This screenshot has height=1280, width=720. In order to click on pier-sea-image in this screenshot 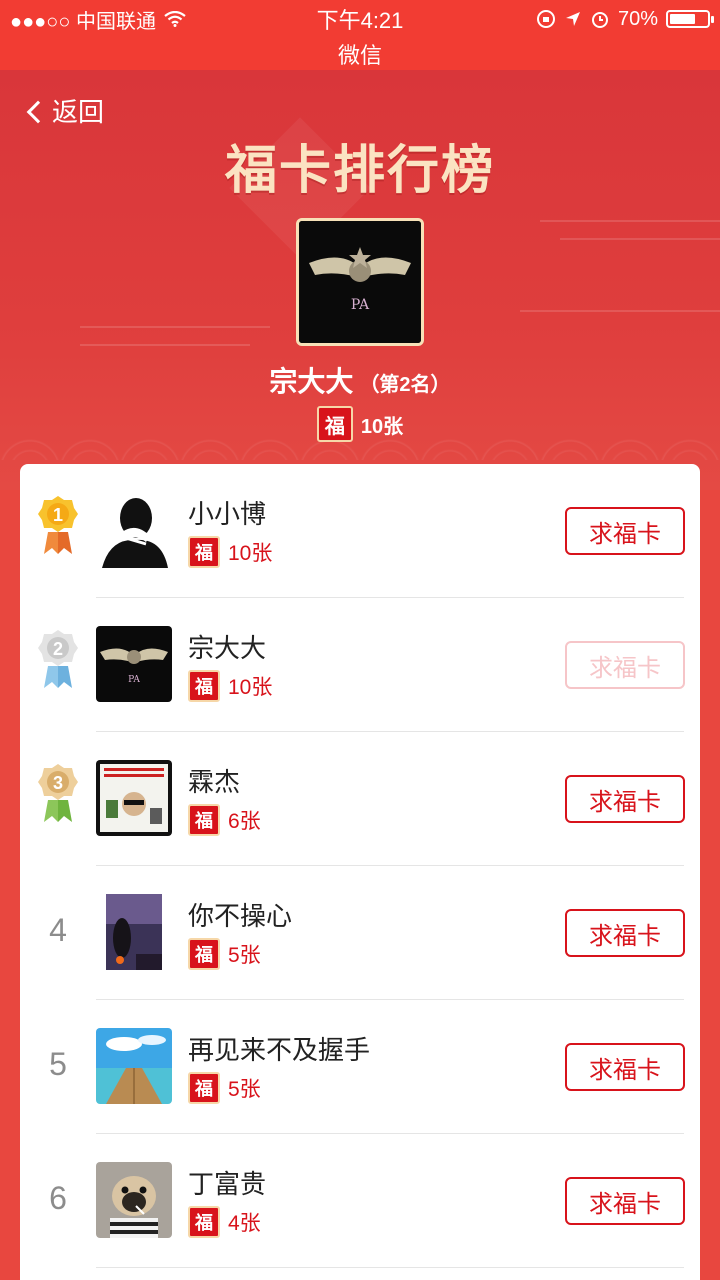, I will do `click(134, 1066)`.